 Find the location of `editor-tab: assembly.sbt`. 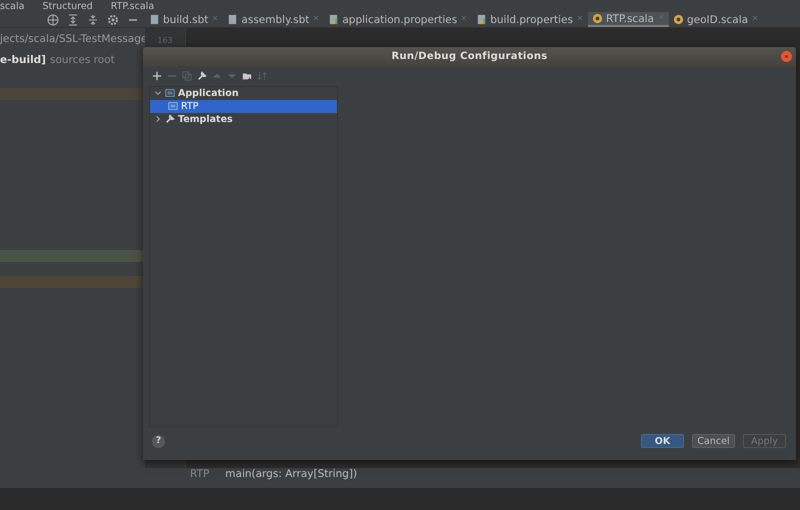

editor-tab: assembly.sbt is located at coordinates (273, 19).